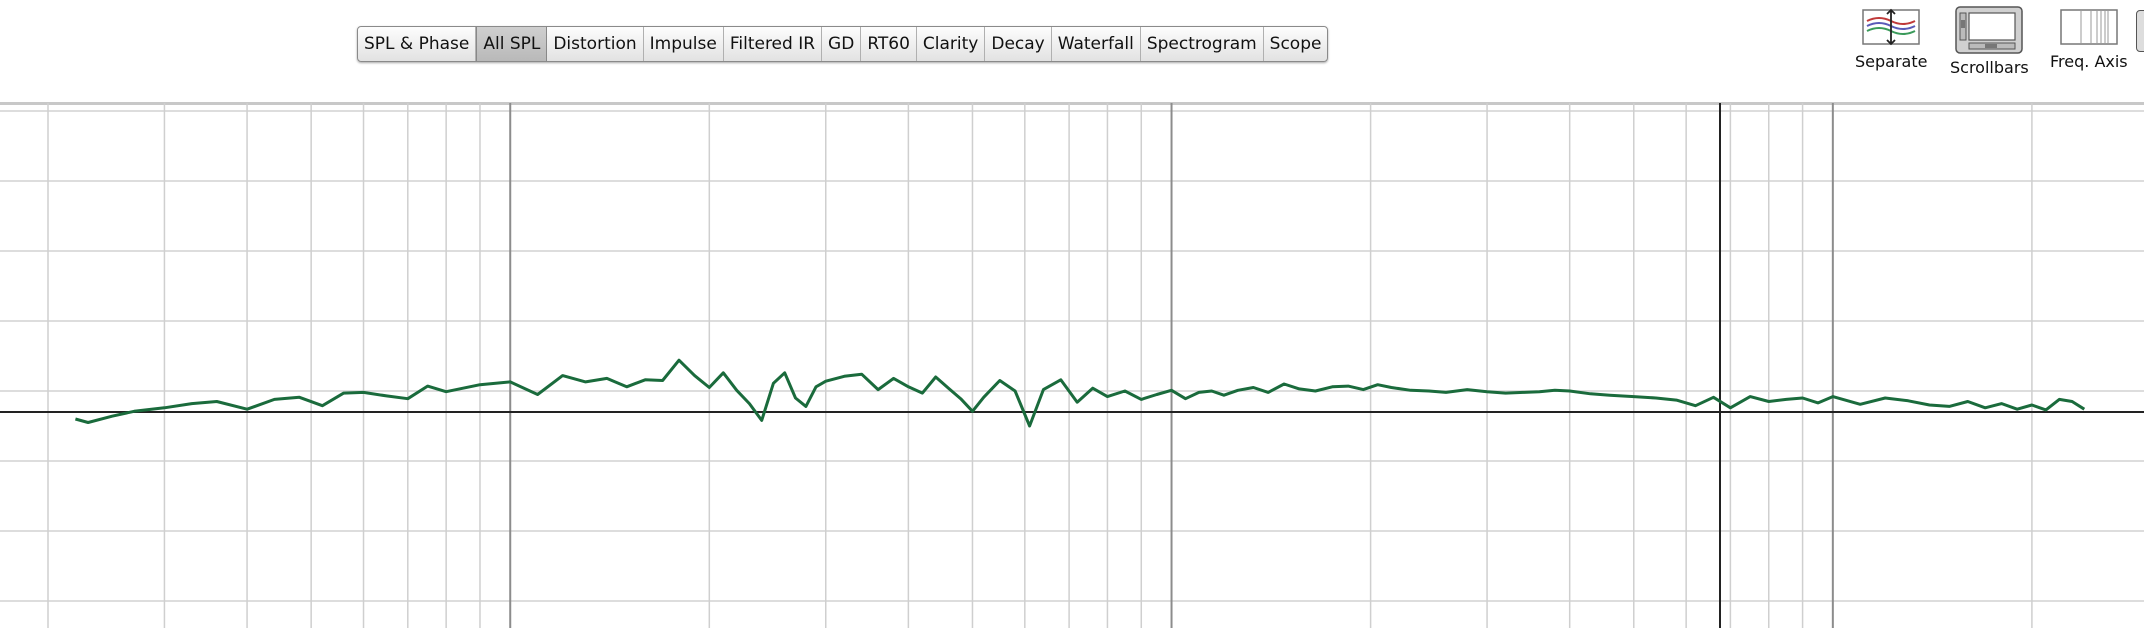  I want to click on scrollbars-icon, so click(1989, 30).